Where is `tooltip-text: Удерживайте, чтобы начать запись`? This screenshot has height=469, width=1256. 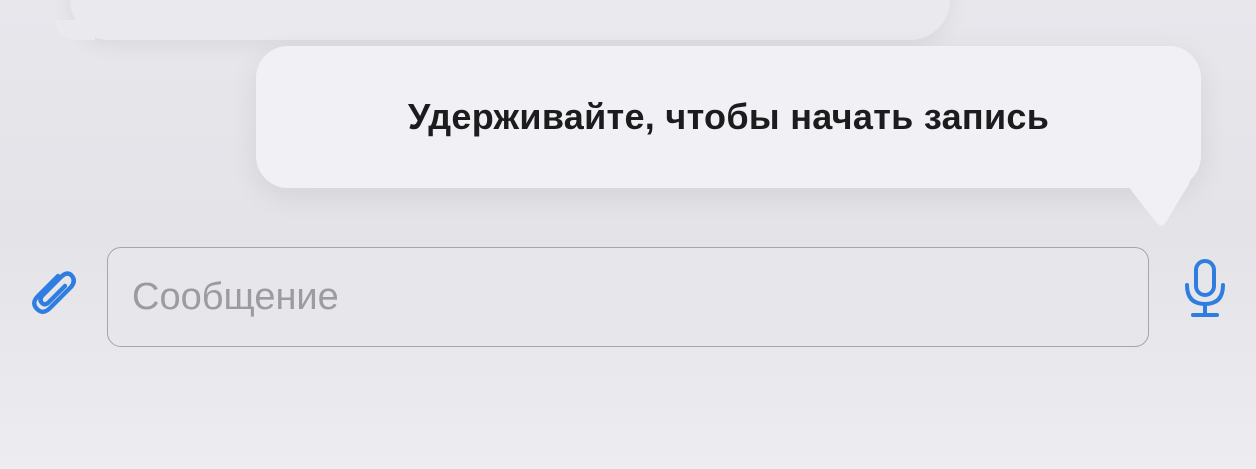
tooltip-text: Удерживайте, чтобы начать запись is located at coordinates (728, 116).